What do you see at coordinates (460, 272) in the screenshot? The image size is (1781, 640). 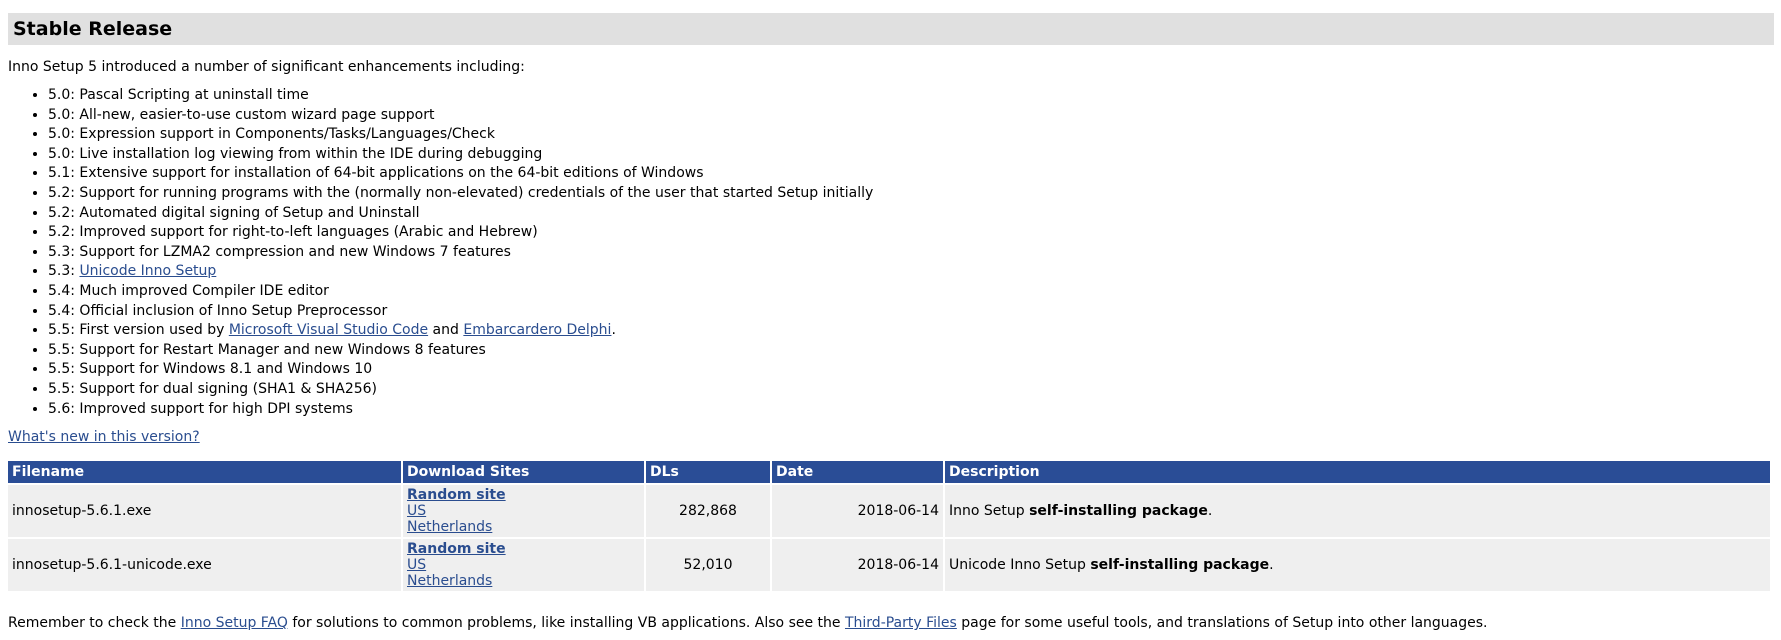 I see `feature-item: 5.3: Unicode Inno Setup` at bounding box center [460, 272].